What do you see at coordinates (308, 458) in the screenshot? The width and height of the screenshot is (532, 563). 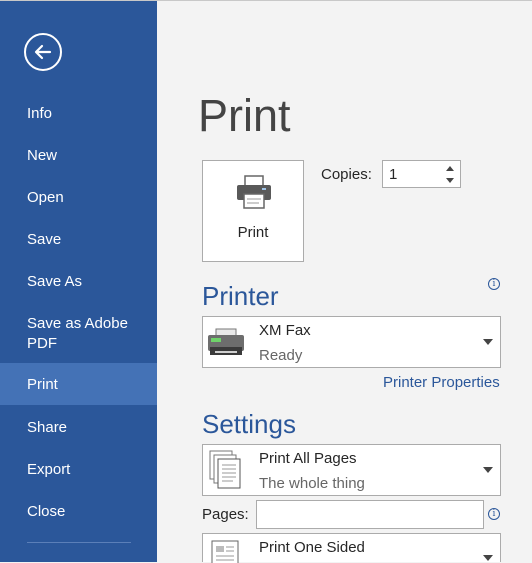 I see `print-pages-option: Print All Pages` at bounding box center [308, 458].